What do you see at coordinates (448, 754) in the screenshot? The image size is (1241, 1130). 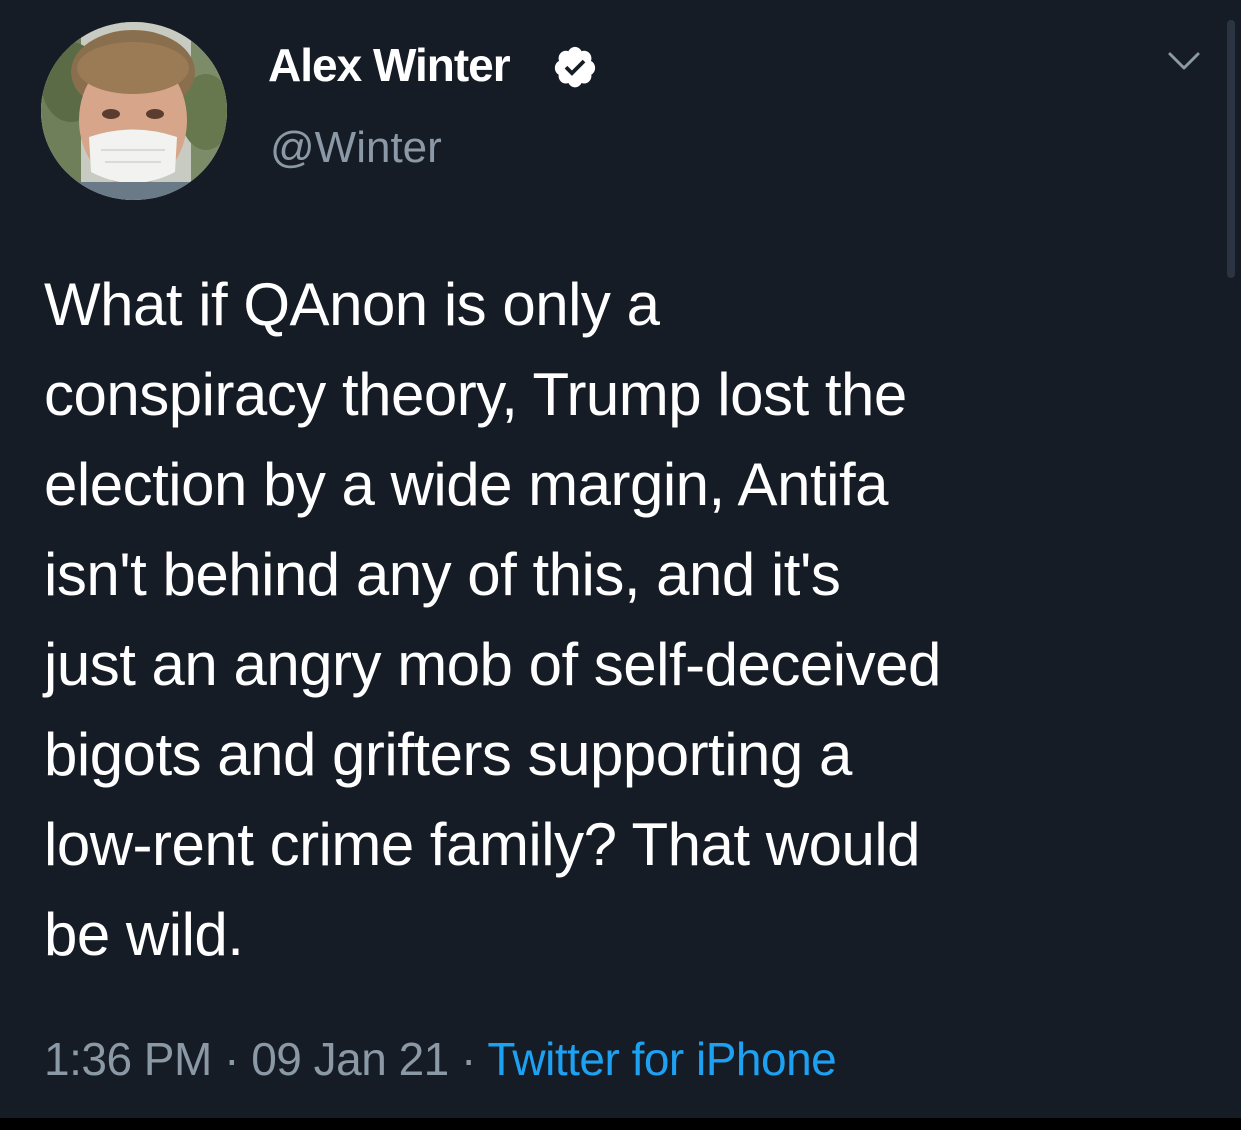 I see `tweet-line: bigots and grifters supporting a` at bounding box center [448, 754].